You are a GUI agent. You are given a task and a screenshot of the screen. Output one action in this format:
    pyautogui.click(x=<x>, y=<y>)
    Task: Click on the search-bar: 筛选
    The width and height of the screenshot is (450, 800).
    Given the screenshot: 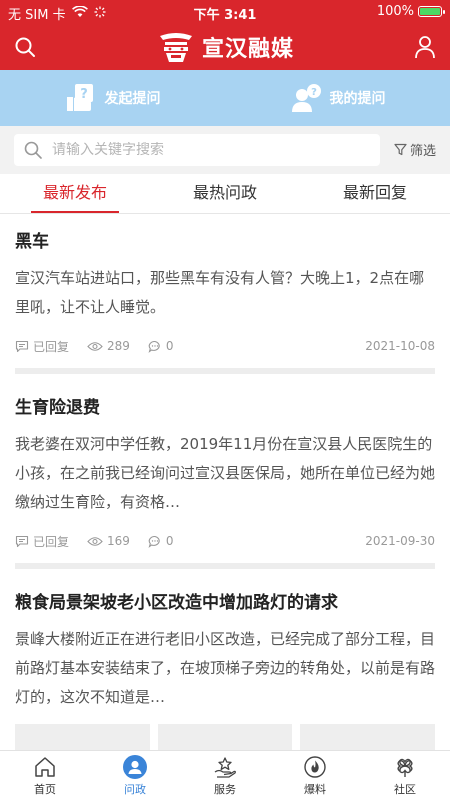 What is the action you would take?
    pyautogui.click(x=225, y=150)
    